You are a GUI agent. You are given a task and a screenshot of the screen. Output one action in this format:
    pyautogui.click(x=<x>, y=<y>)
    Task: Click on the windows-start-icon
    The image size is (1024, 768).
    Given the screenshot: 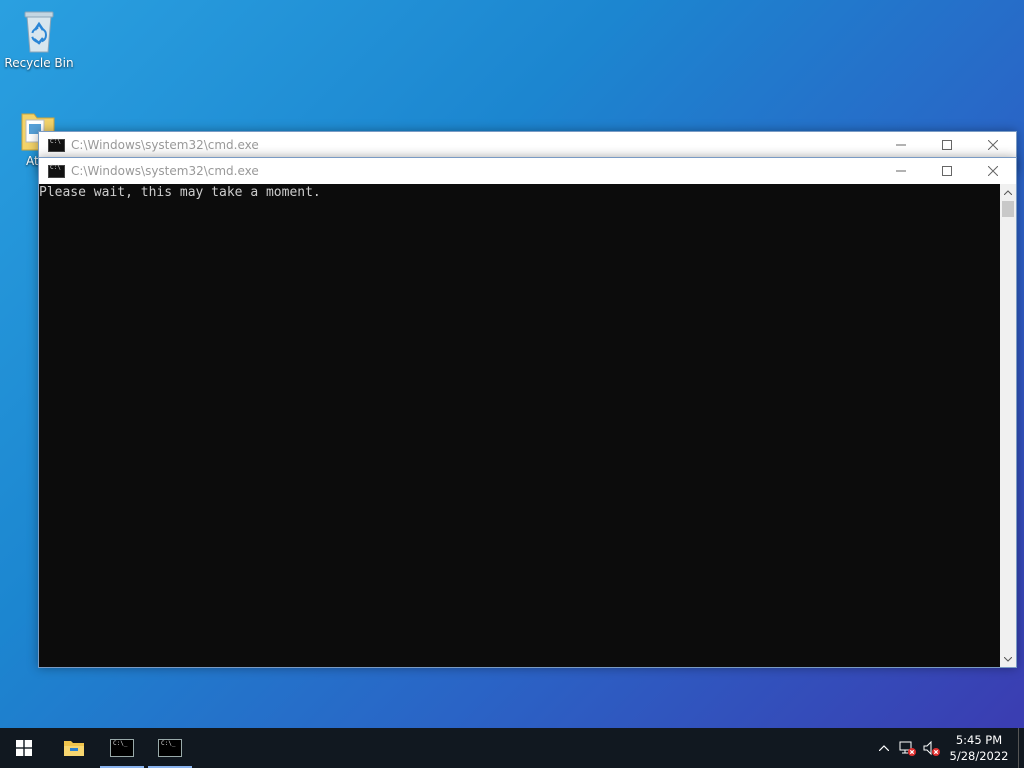 What is the action you would take?
    pyautogui.click(x=24, y=748)
    